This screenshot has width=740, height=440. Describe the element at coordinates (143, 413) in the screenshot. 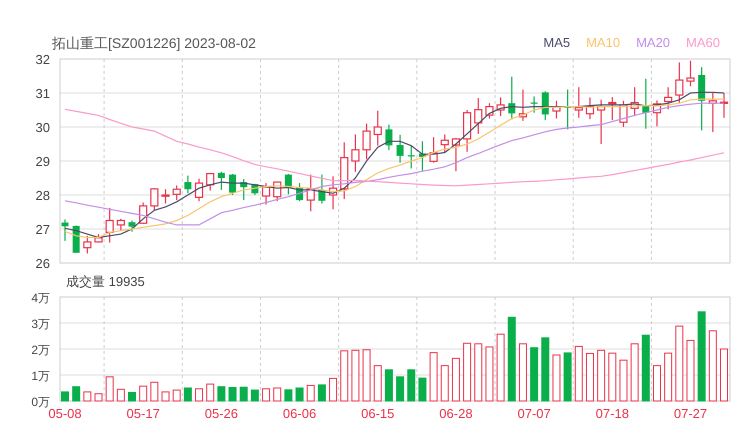

I see `axis-label: 05-17` at that location.